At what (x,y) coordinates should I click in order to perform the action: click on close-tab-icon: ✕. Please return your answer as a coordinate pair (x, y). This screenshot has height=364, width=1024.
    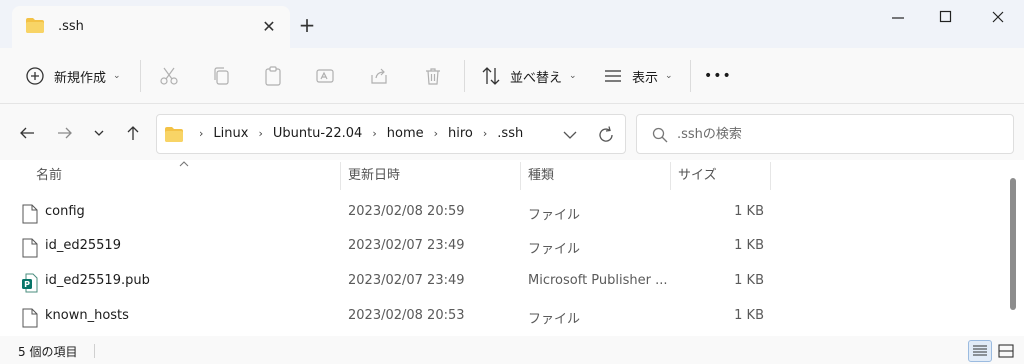
    Looking at the image, I should click on (269, 27).